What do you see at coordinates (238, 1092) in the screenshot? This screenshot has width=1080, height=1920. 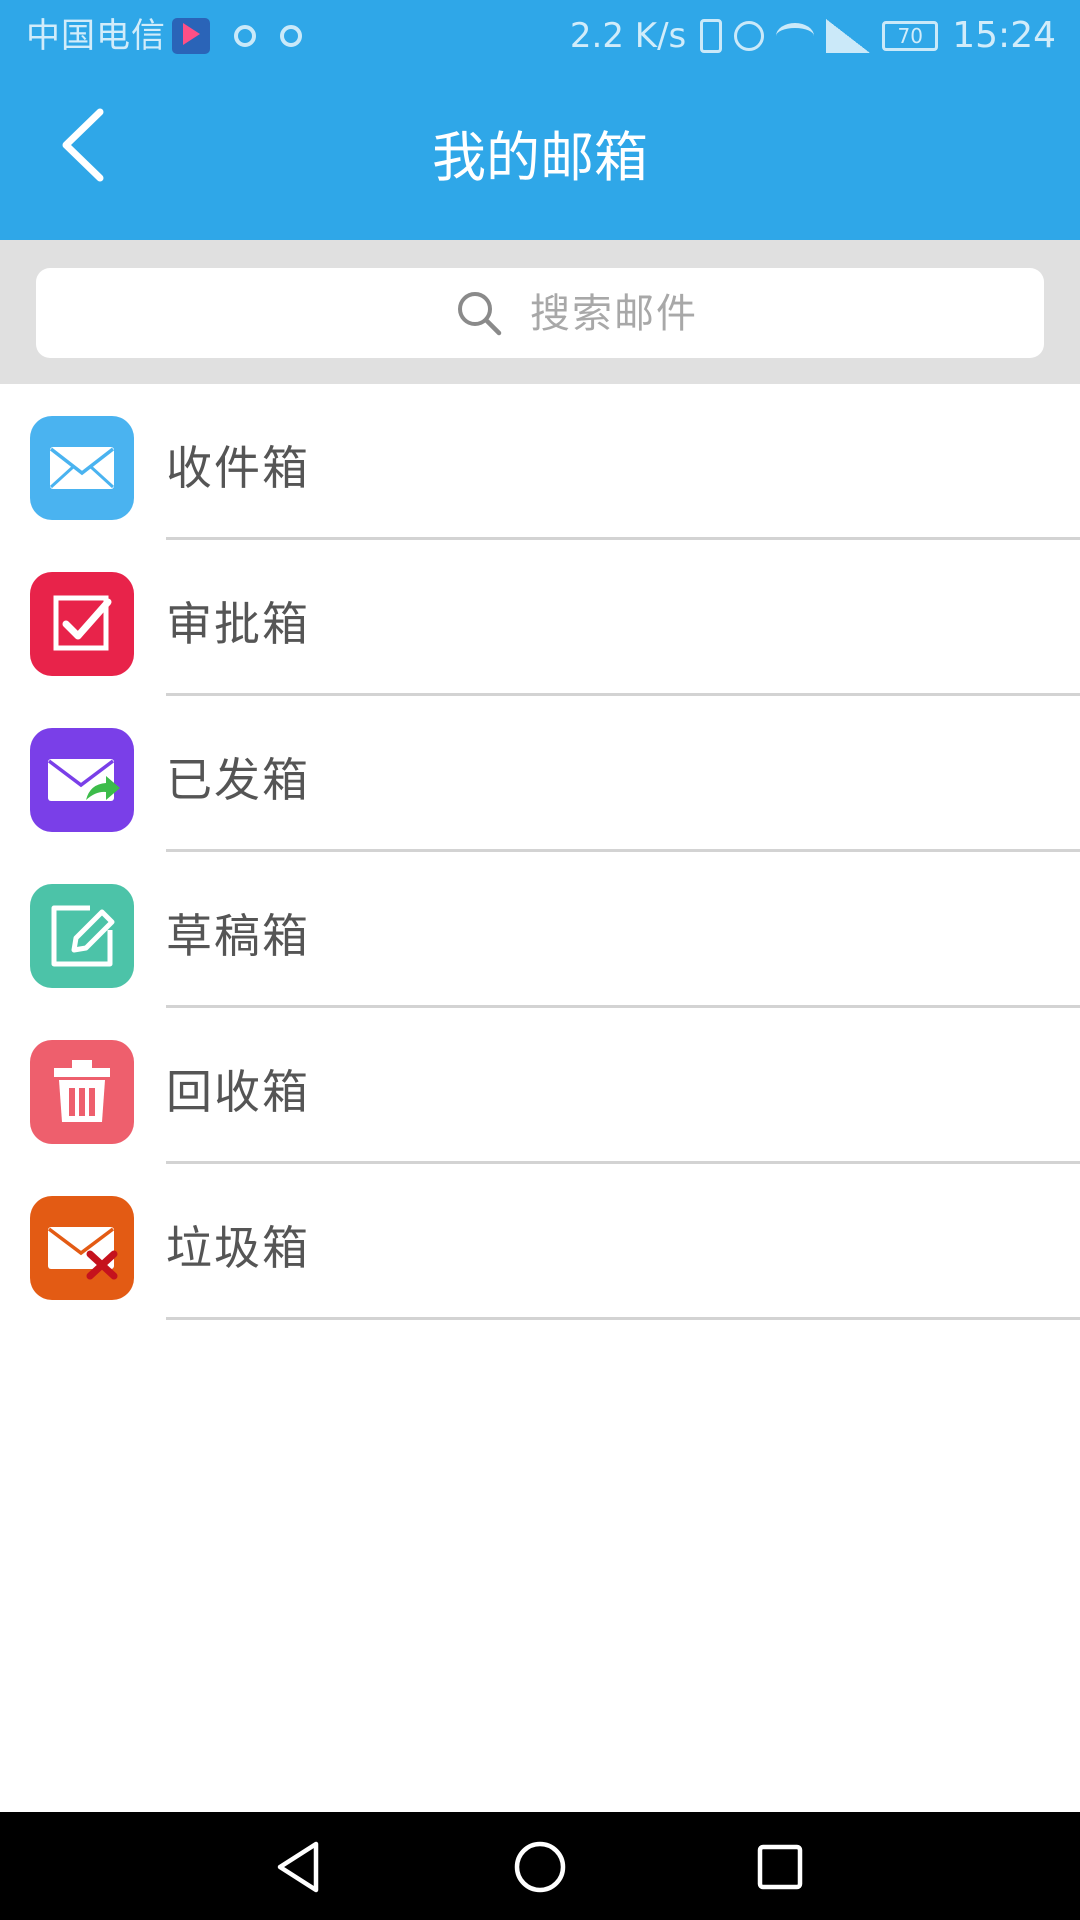 I see `mailbox-label-recycle: 回收箱` at bounding box center [238, 1092].